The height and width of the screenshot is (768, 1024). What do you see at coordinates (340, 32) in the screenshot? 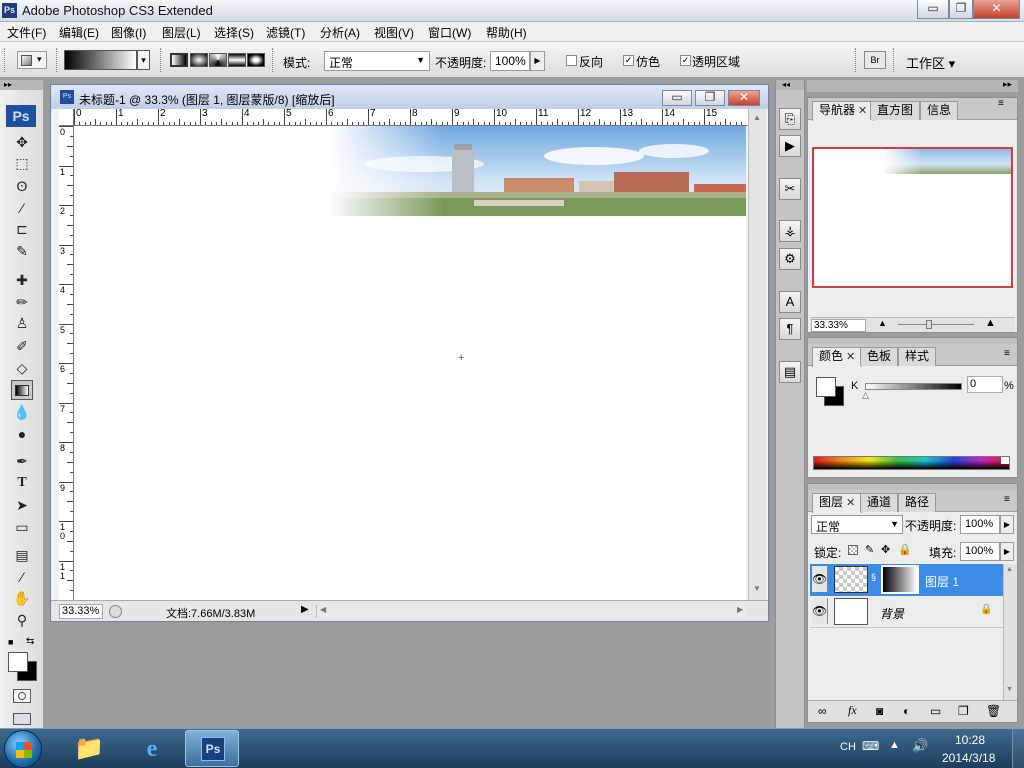
I see `menu-analysis: 分析(A)` at bounding box center [340, 32].